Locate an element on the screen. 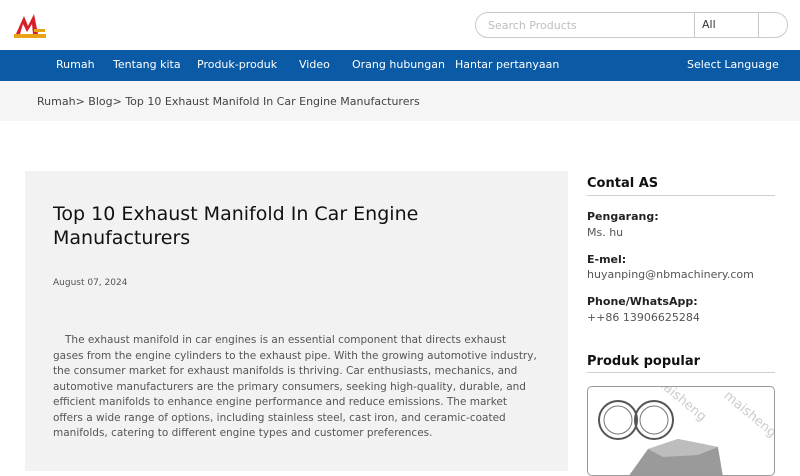 This screenshot has height=476, width=800. logo-icon is located at coordinates (30, 26).